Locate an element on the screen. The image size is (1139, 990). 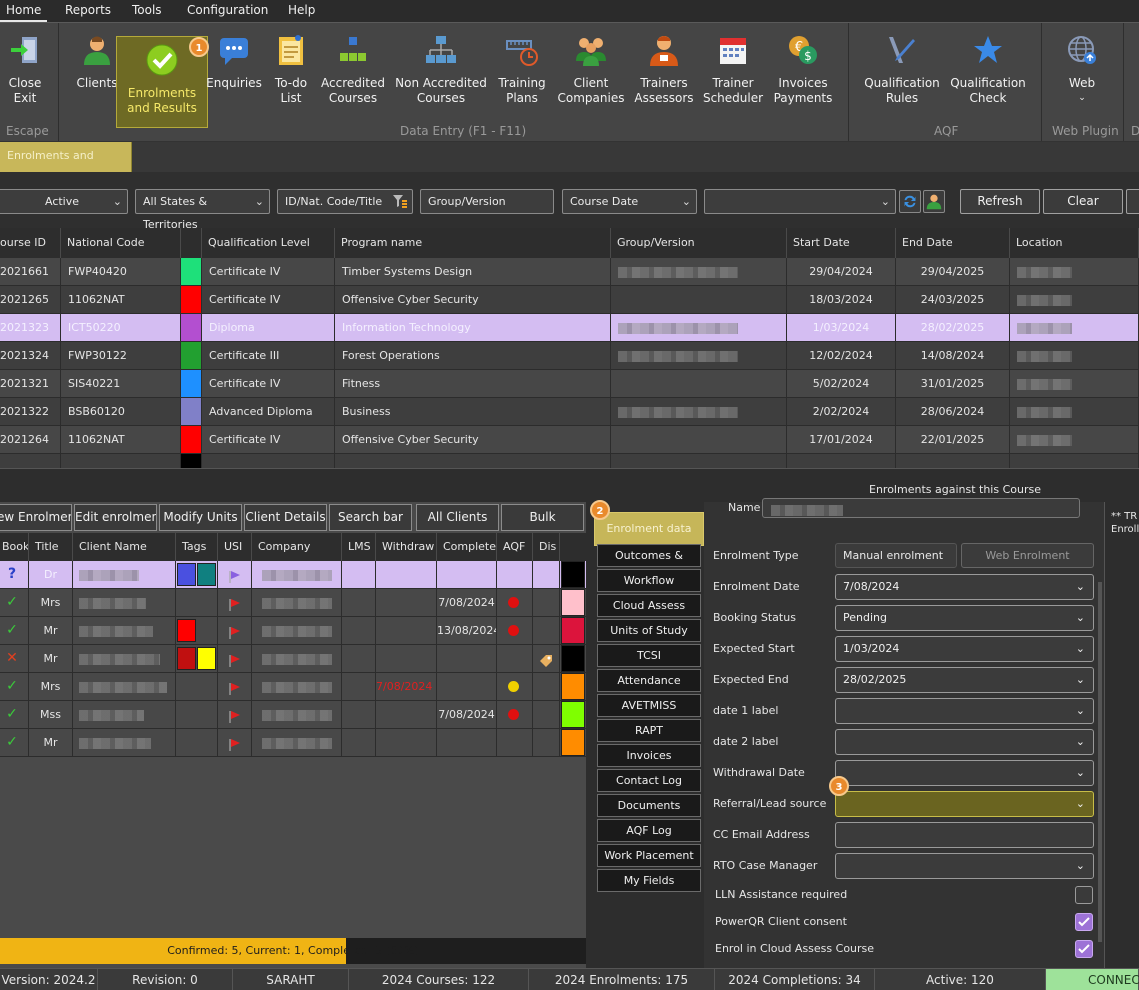
date-2-label-field: ⌄ is located at coordinates (964, 742).